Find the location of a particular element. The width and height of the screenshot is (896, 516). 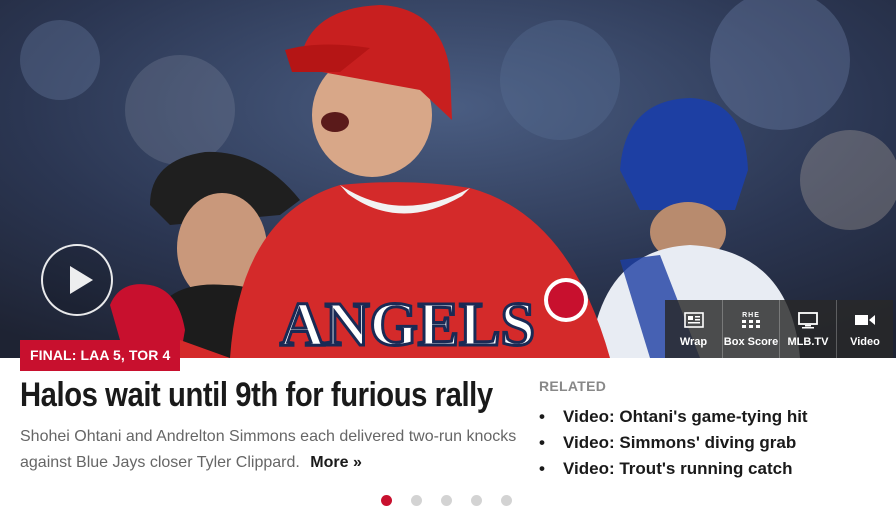

media-toolbar: Wrap RHE Box Score MLB.TV Video is located at coordinates (779, 329).